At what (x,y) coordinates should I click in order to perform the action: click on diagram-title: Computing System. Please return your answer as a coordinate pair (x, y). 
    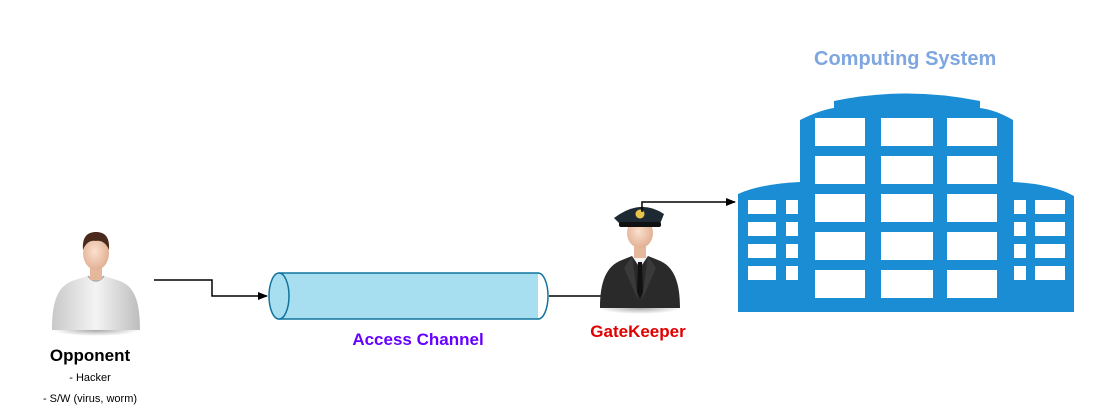
    Looking at the image, I should click on (905, 59).